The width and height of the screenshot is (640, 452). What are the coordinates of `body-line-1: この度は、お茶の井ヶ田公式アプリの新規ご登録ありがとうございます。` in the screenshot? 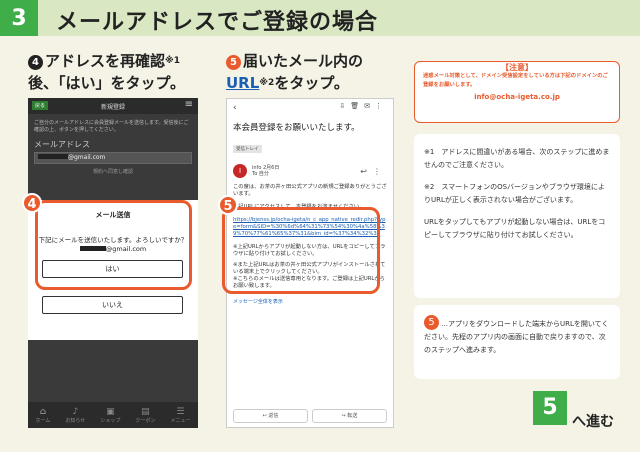 It's located at (310, 190).